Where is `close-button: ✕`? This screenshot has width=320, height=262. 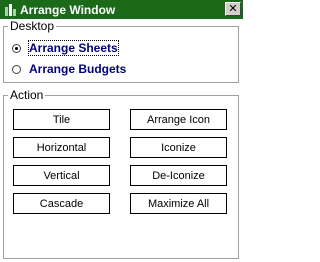
close-button: ✕ is located at coordinates (233, 9).